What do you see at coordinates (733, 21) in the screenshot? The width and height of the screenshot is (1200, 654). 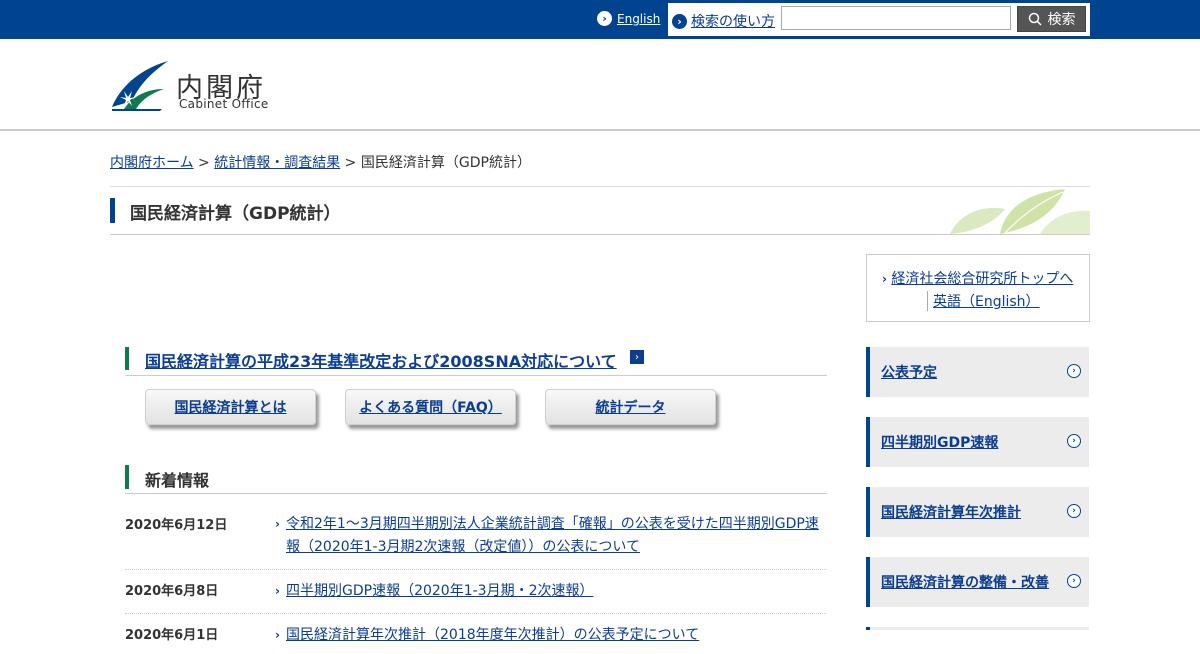 I see `search-help-link: 検索の使い方` at bounding box center [733, 21].